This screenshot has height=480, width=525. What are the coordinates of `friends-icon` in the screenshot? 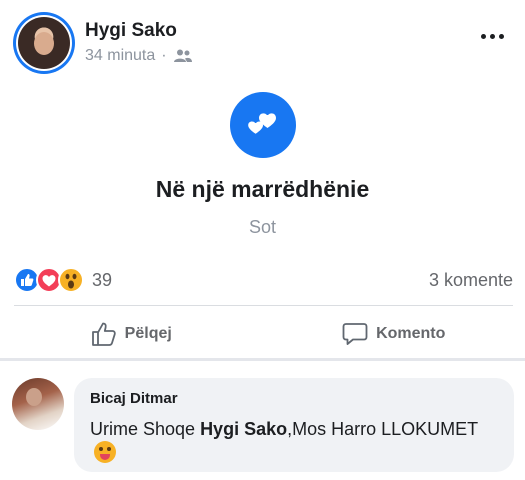 It's located at (182, 55).